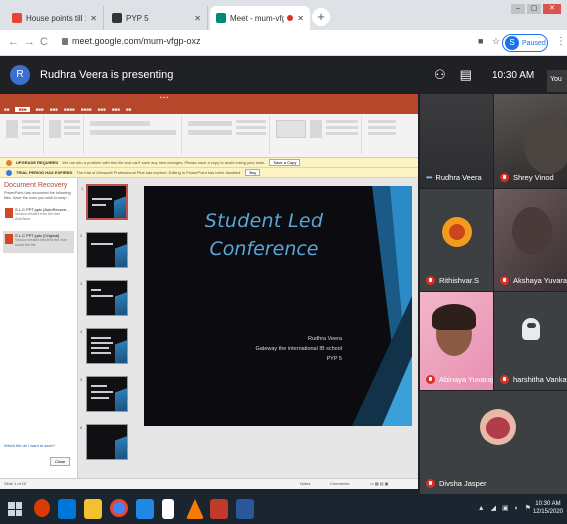 The height and width of the screenshot is (524, 567). What do you see at coordinates (104, 250) in the screenshot?
I see `slide-thumbnail: 2` at bounding box center [104, 250].